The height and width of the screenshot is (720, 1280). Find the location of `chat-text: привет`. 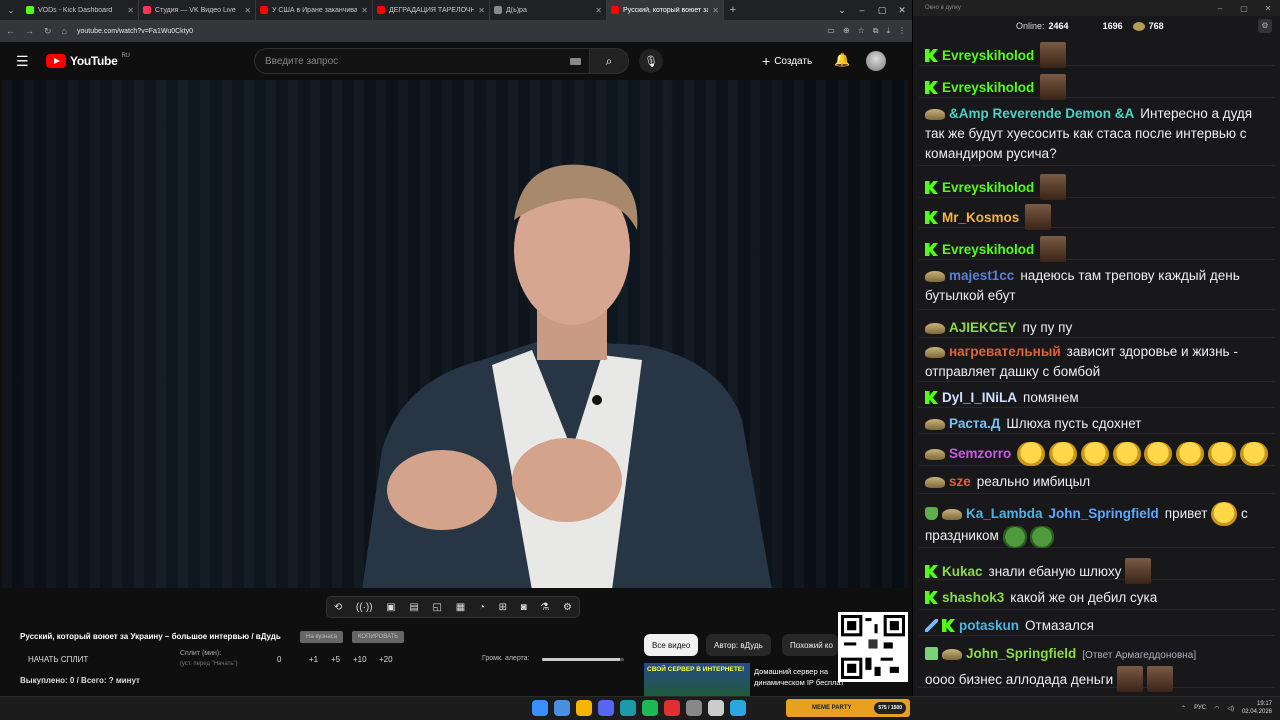

chat-text: привет is located at coordinates (1186, 513).